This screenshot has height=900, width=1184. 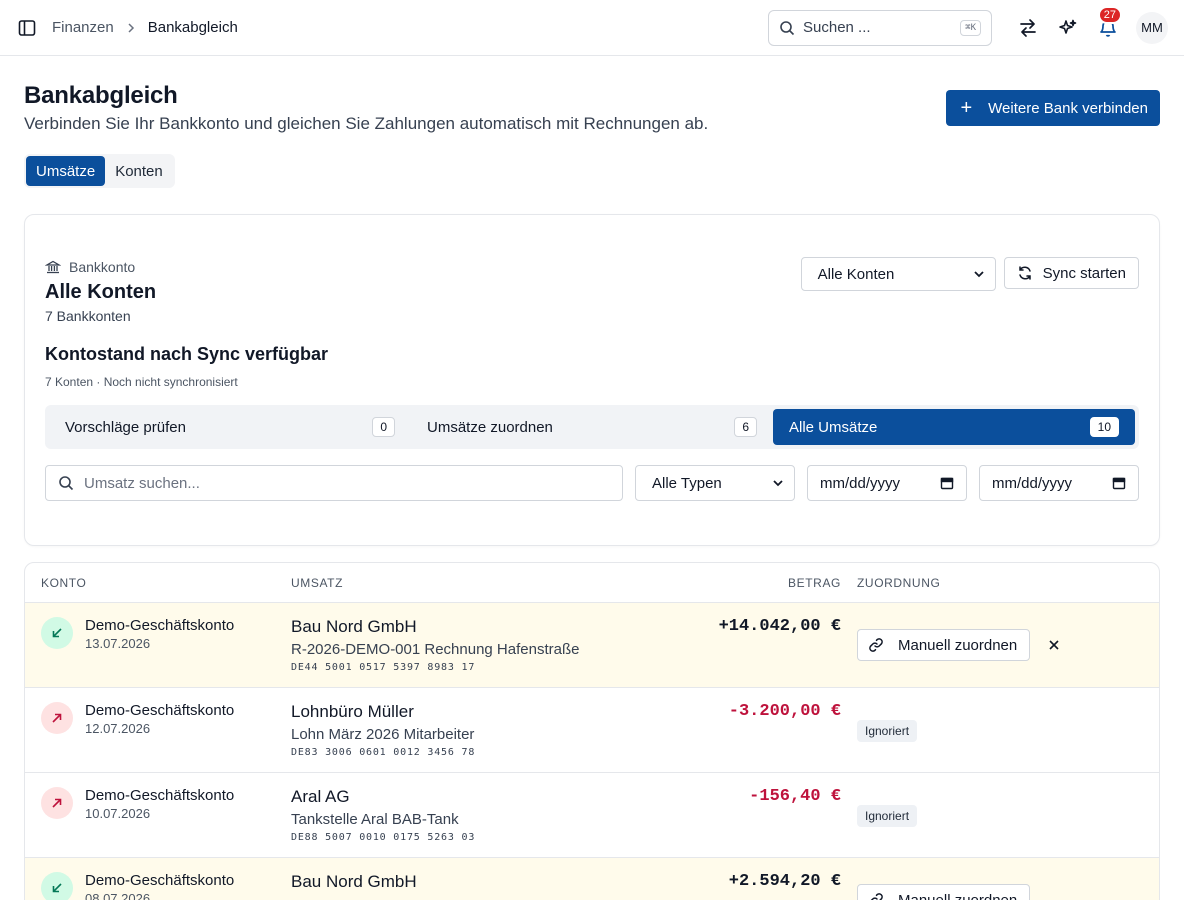 I want to click on row-iban: DE44 5001 0517 5397 8983 17, so click(x=383, y=667).